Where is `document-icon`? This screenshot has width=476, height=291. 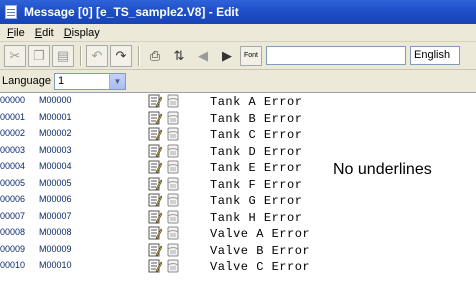
document-icon is located at coordinates (11, 12).